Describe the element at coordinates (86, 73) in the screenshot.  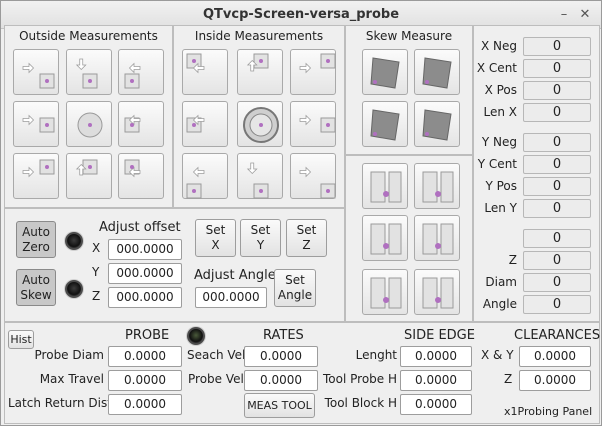
I see `outside-probe-y-pos-icon` at that location.